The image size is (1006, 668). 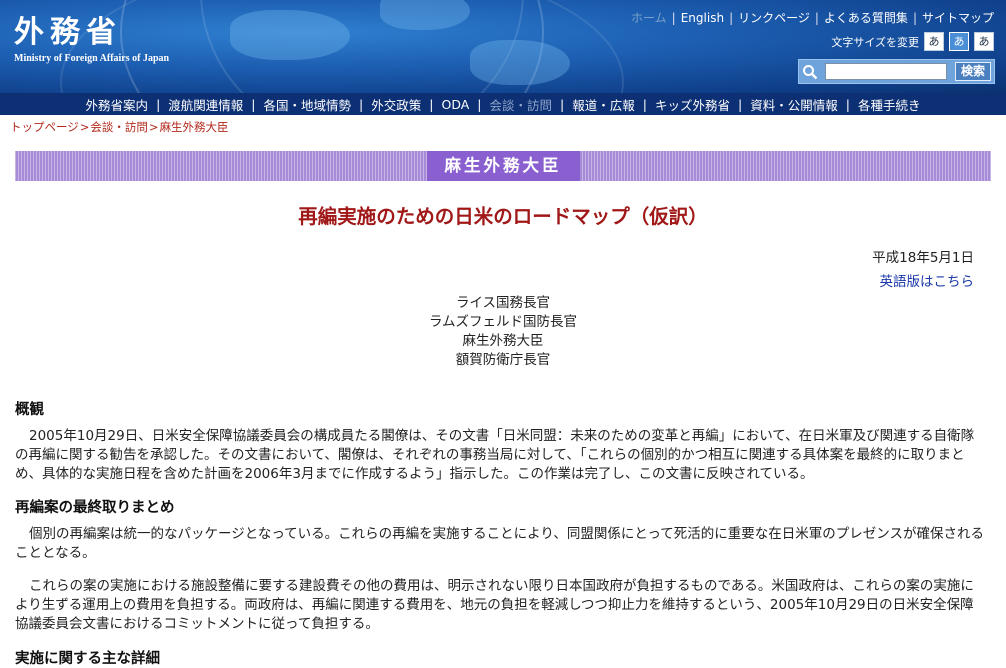 What do you see at coordinates (503, 303) in the screenshot?
I see `signatory: ライス国務長官` at bounding box center [503, 303].